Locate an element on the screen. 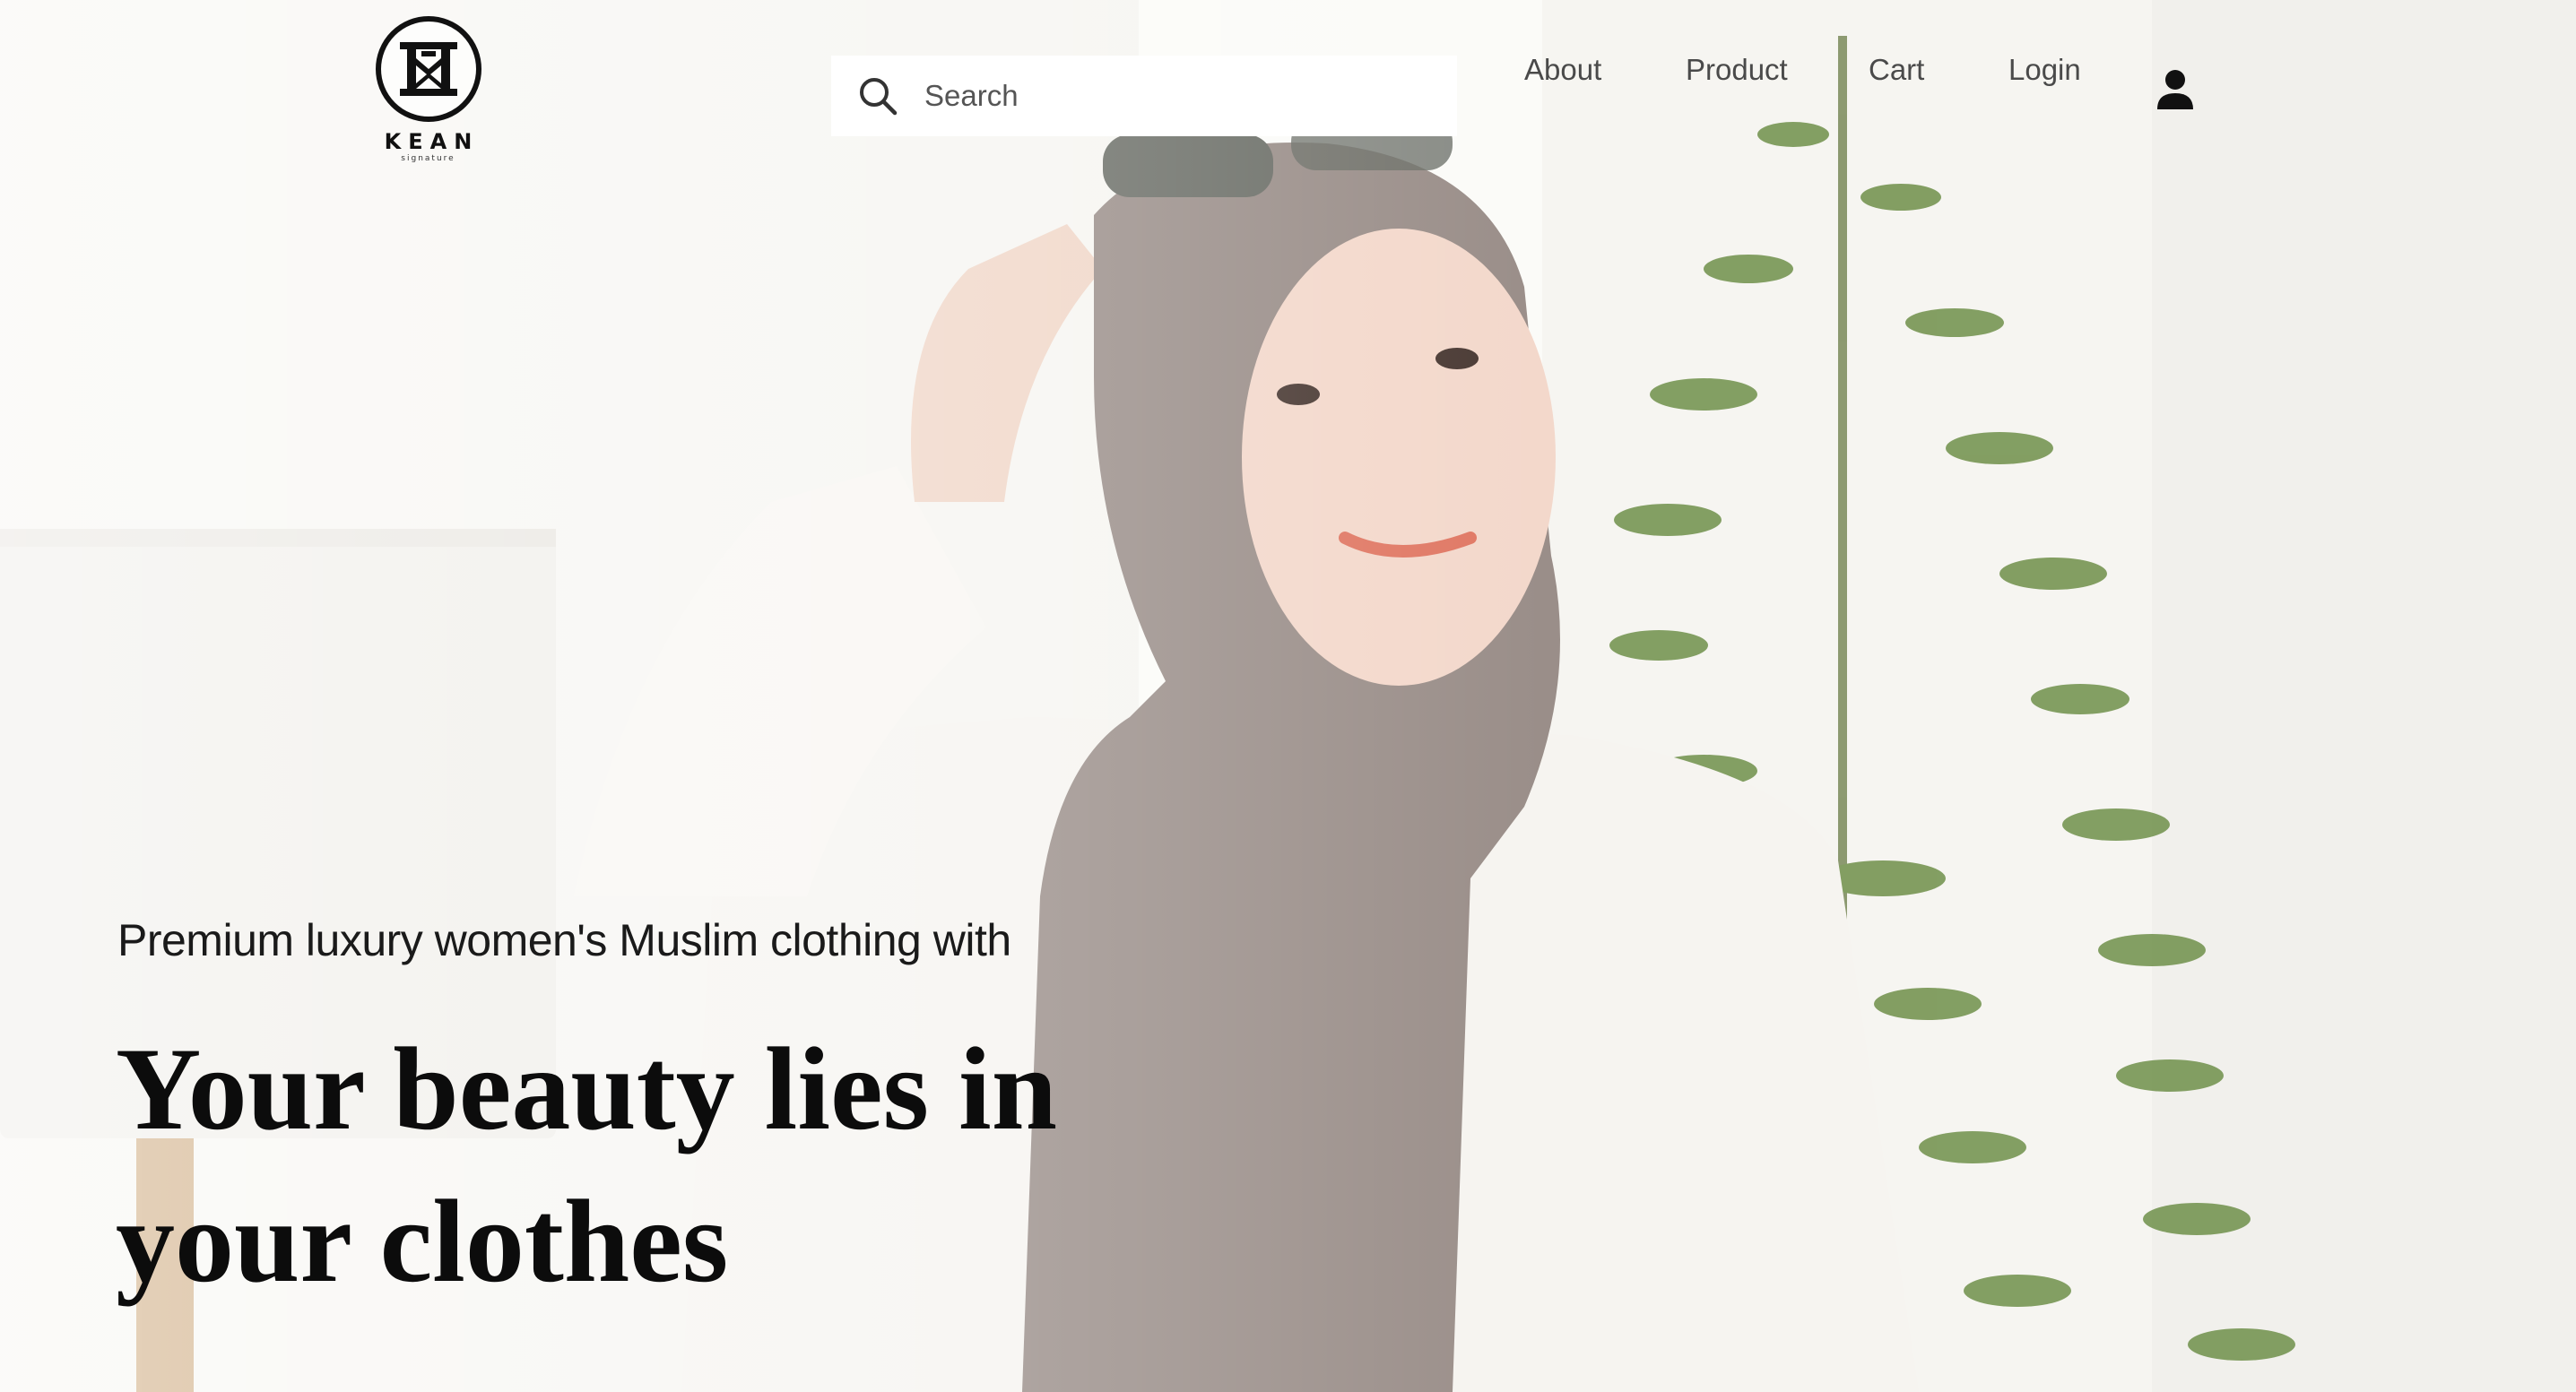 This screenshot has width=2576, height=1392. search-bar is located at coordinates (1144, 96).